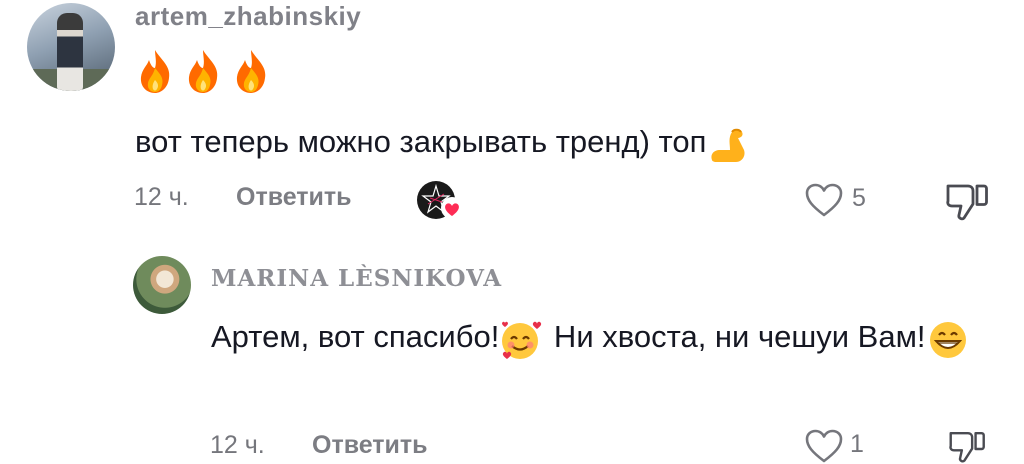  I want to click on like-count: 5, so click(859, 198).